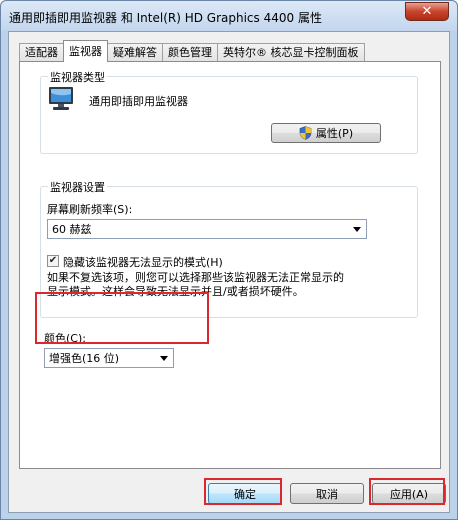 This screenshot has width=458, height=520. I want to click on hide-modes-checkbox: ✔, so click(53, 261).